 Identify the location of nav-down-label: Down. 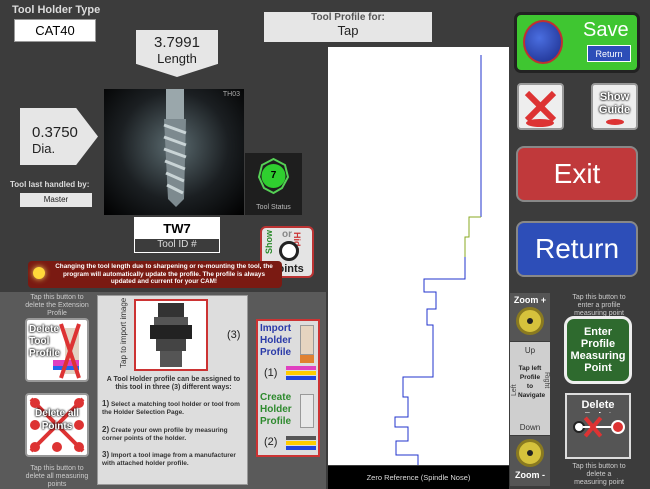
(530, 427).